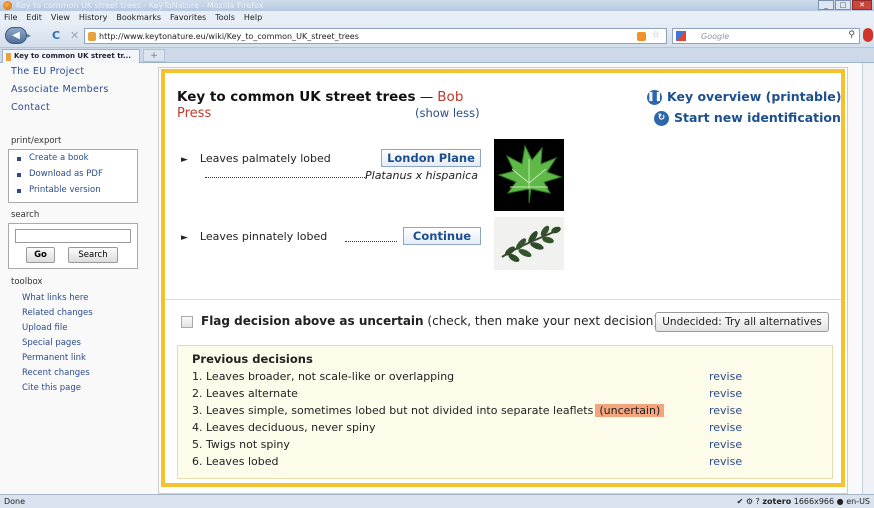 Image resolution: width=874 pixels, height=508 pixels. Describe the element at coordinates (442, 236) in the screenshot. I see `continue-button: Continue` at that location.